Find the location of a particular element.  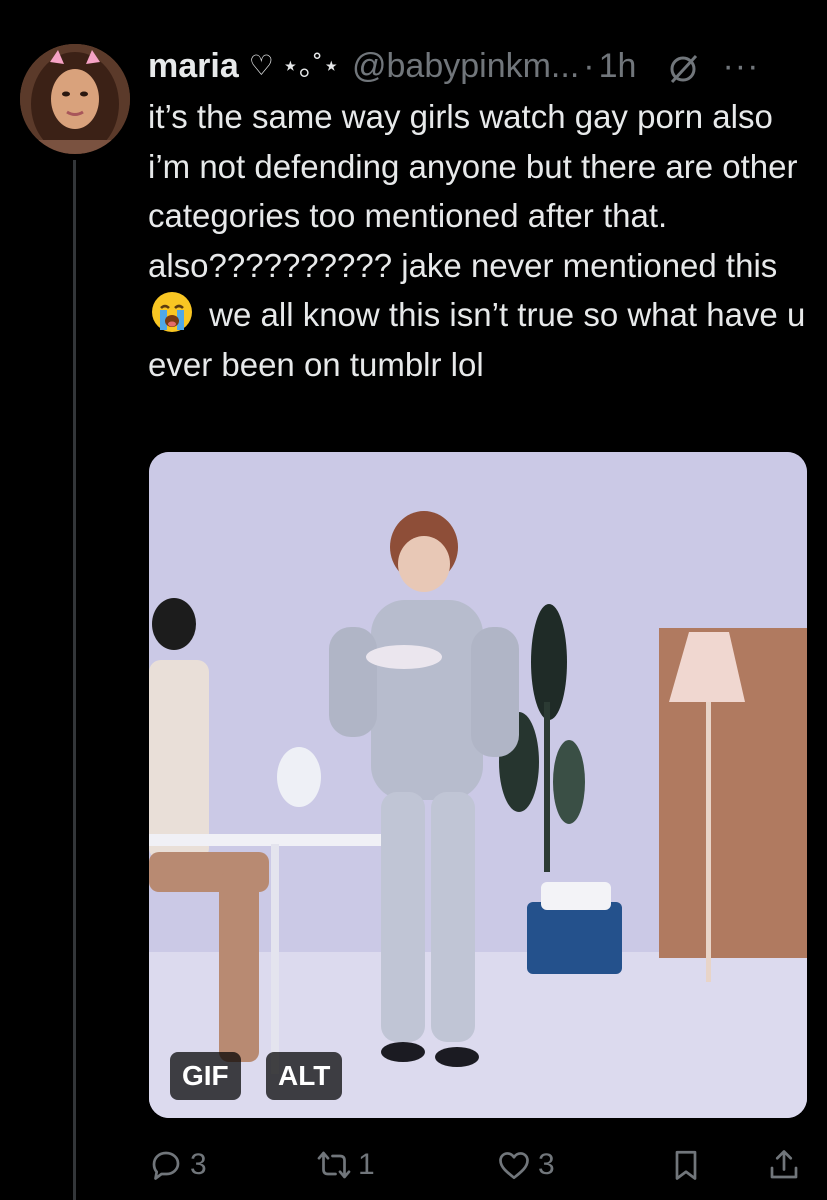

heart-icon is located at coordinates (514, 1166).